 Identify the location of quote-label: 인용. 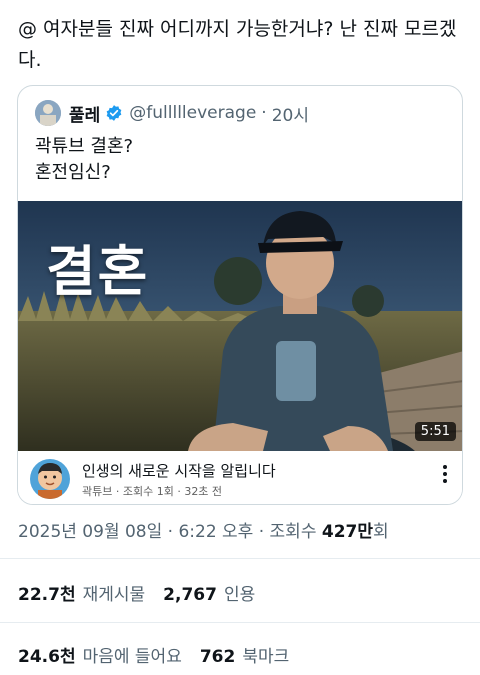
(239, 592).